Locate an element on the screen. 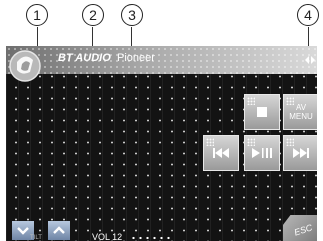 The image size is (323, 241). callout-4: 4 is located at coordinates (308, 15).